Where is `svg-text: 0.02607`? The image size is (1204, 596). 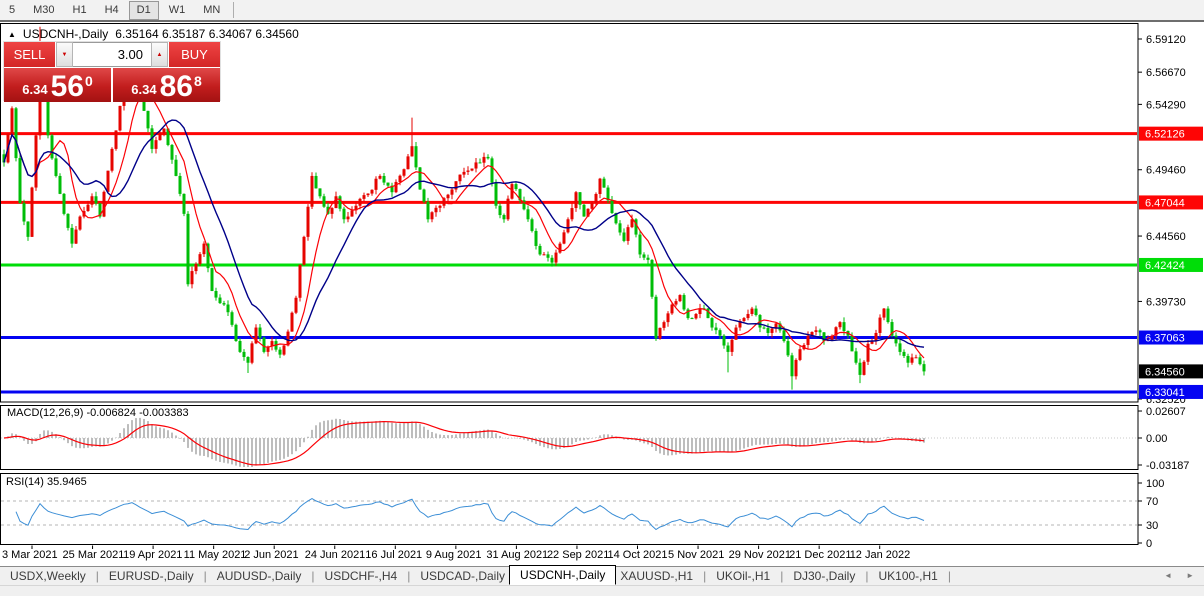
svg-text: 0.02607 is located at coordinates (1166, 412).